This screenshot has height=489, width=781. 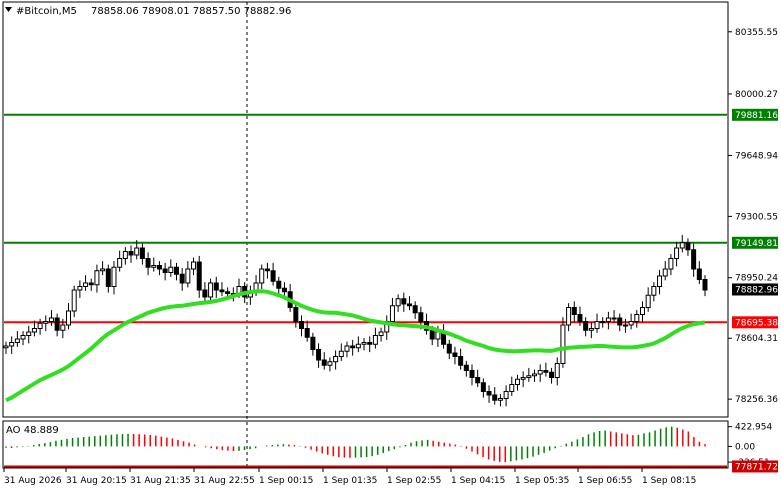 What do you see at coordinates (756, 339) in the screenshot?
I see `price-tick-label: 78604.31` at bounding box center [756, 339].